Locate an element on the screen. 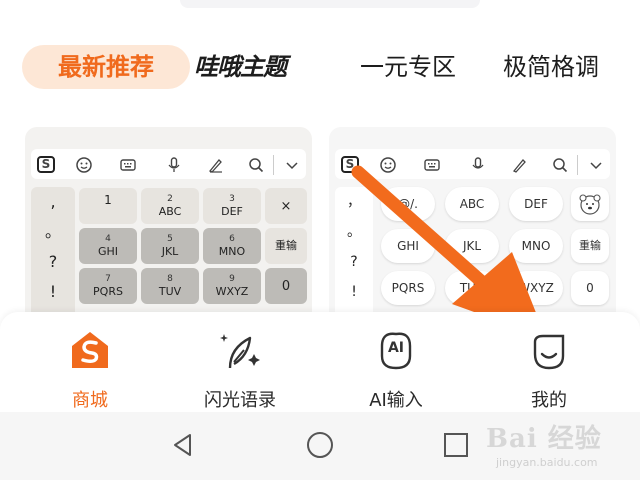 This screenshot has height=480, width=640. symbol-key: , is located at coordinates (53, 201).